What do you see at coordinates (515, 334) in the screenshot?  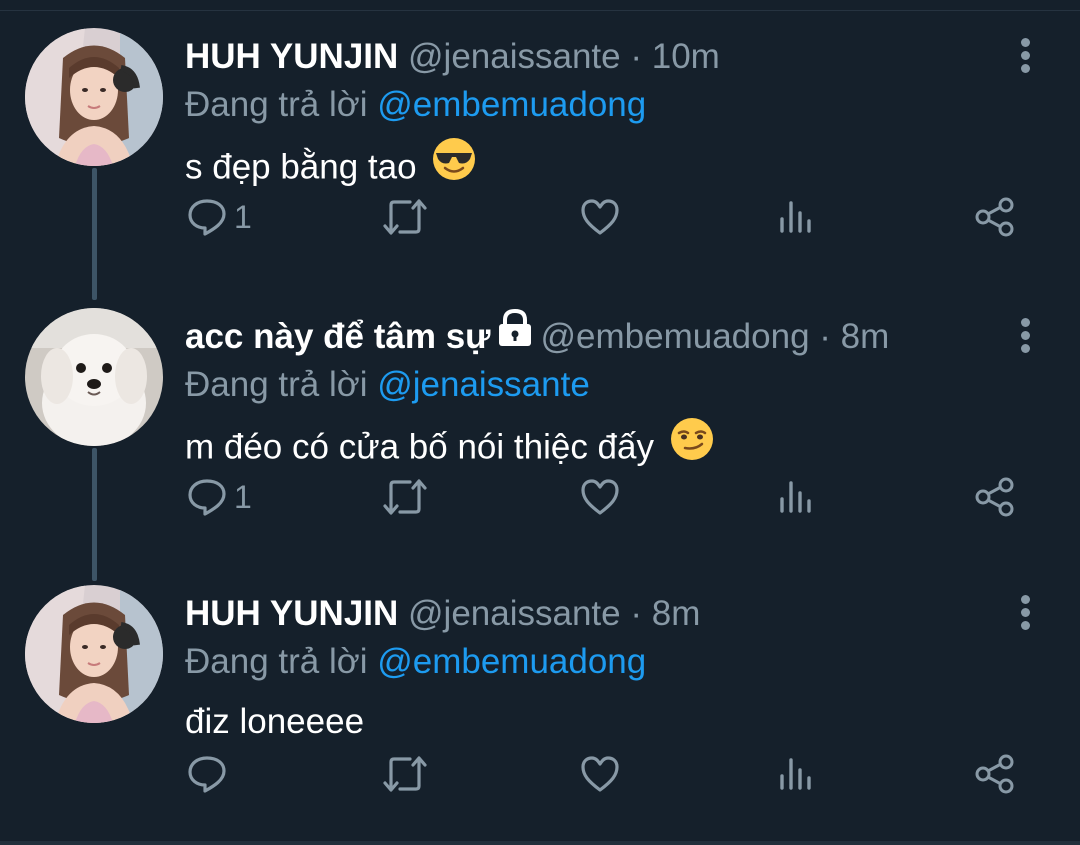 I see `lock-icon` at bounding box center [515, 334].